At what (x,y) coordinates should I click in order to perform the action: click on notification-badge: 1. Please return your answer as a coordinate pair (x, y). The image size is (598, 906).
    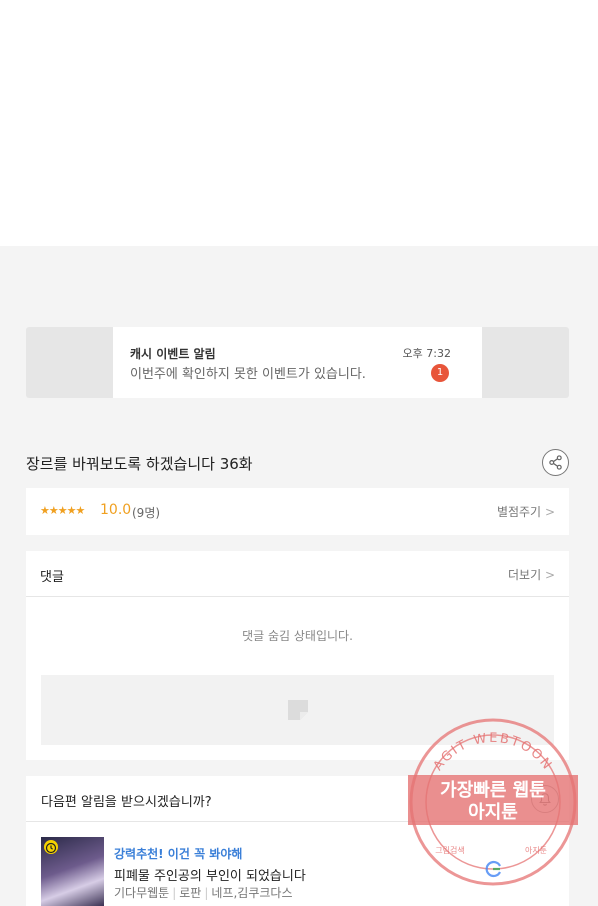
    Looking at the image, I should click on (440, 373).